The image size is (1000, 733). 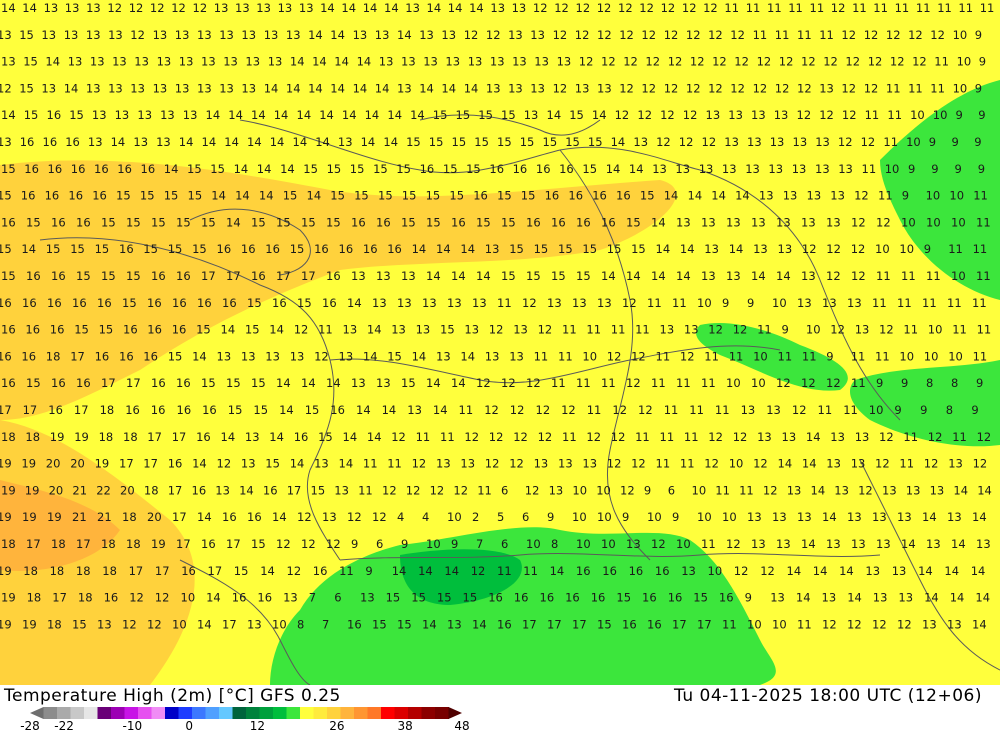 I want to click on temperature-value: 7, so click(x=479, y=544).